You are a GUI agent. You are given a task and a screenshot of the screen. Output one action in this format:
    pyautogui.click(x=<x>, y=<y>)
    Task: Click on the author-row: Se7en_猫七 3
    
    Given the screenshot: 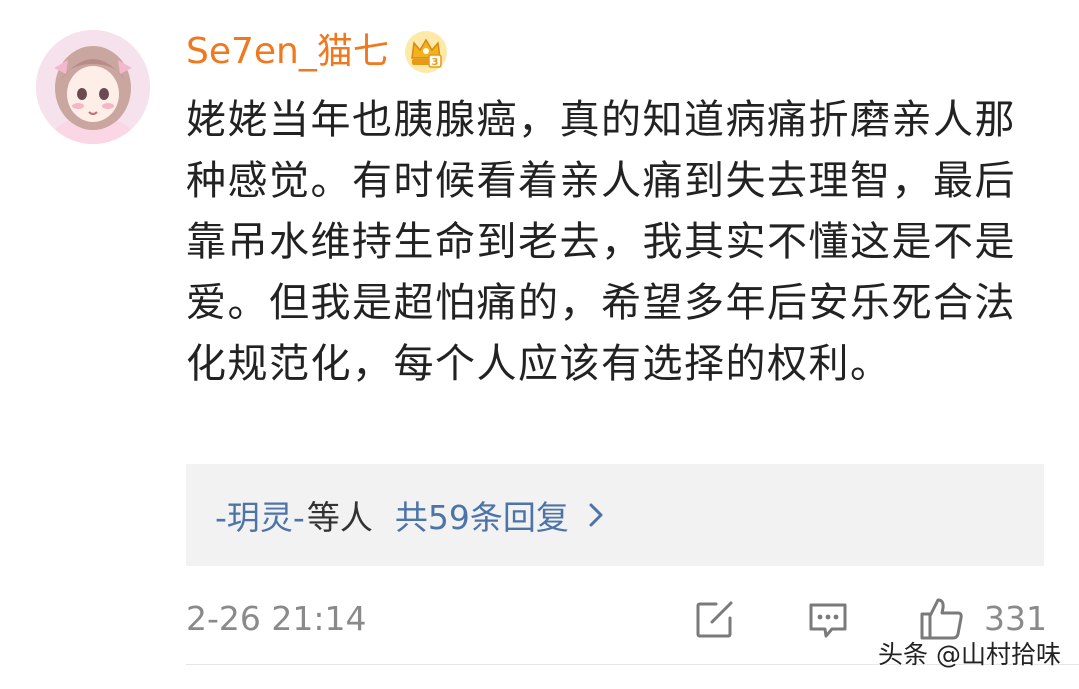 What is the action you would take?
    pyautogui.click(x=317, y=52)
    